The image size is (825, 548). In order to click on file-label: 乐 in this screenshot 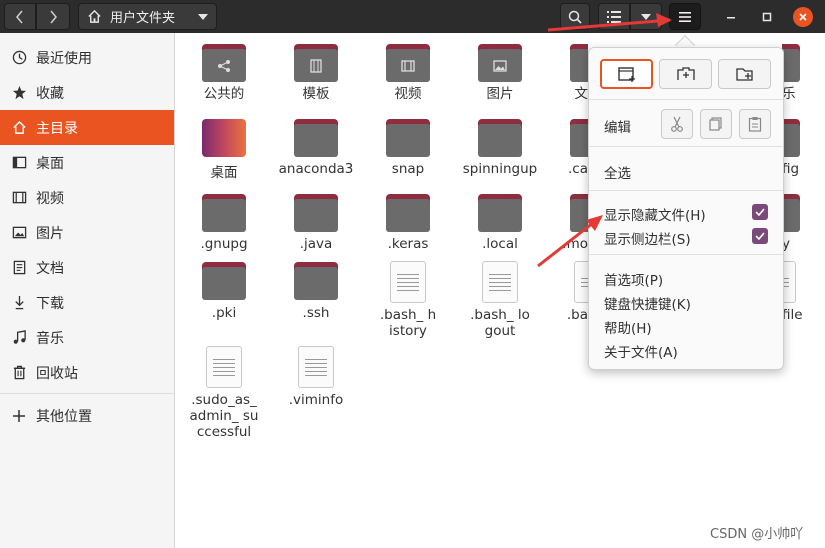, I will do `click(789, 94)`.